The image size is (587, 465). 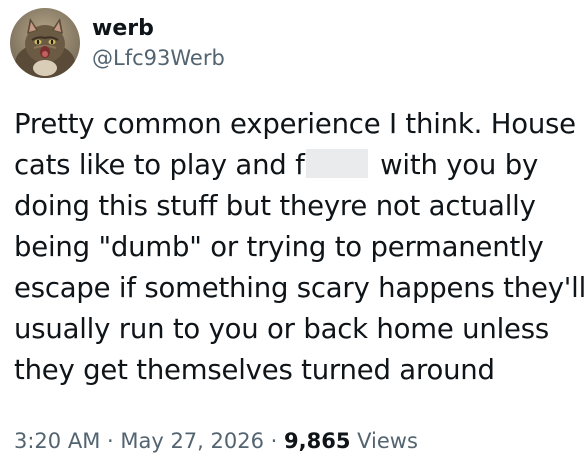 I want to click on tweet-date: May 27, 2026, so click(x=192, y=441).